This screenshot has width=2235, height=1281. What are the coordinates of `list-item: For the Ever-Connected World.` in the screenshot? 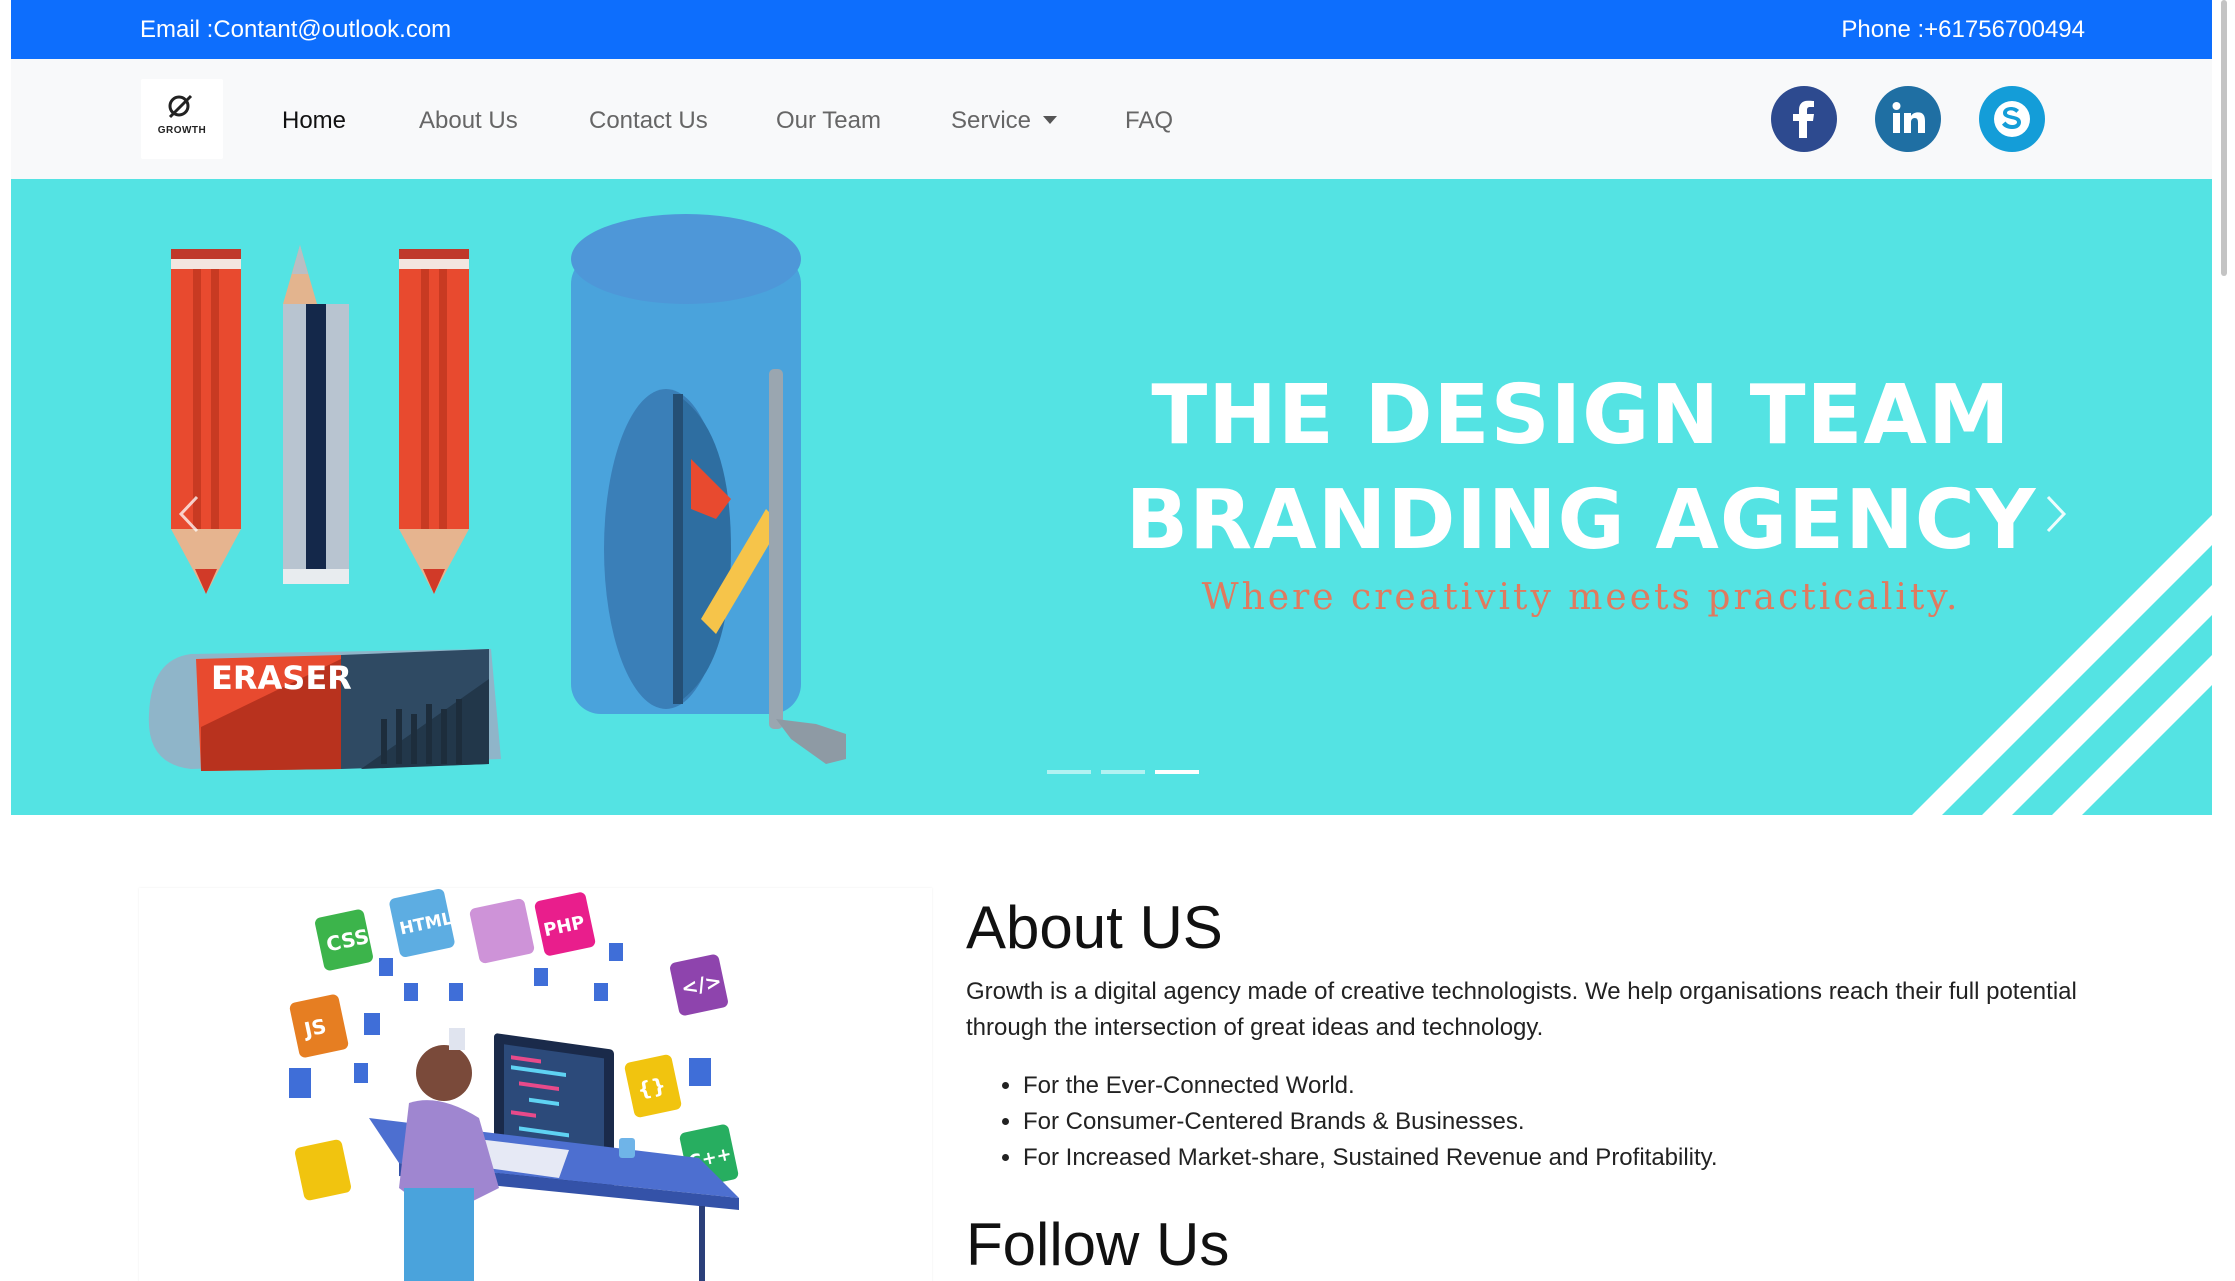 It's located at (1370, 1086).